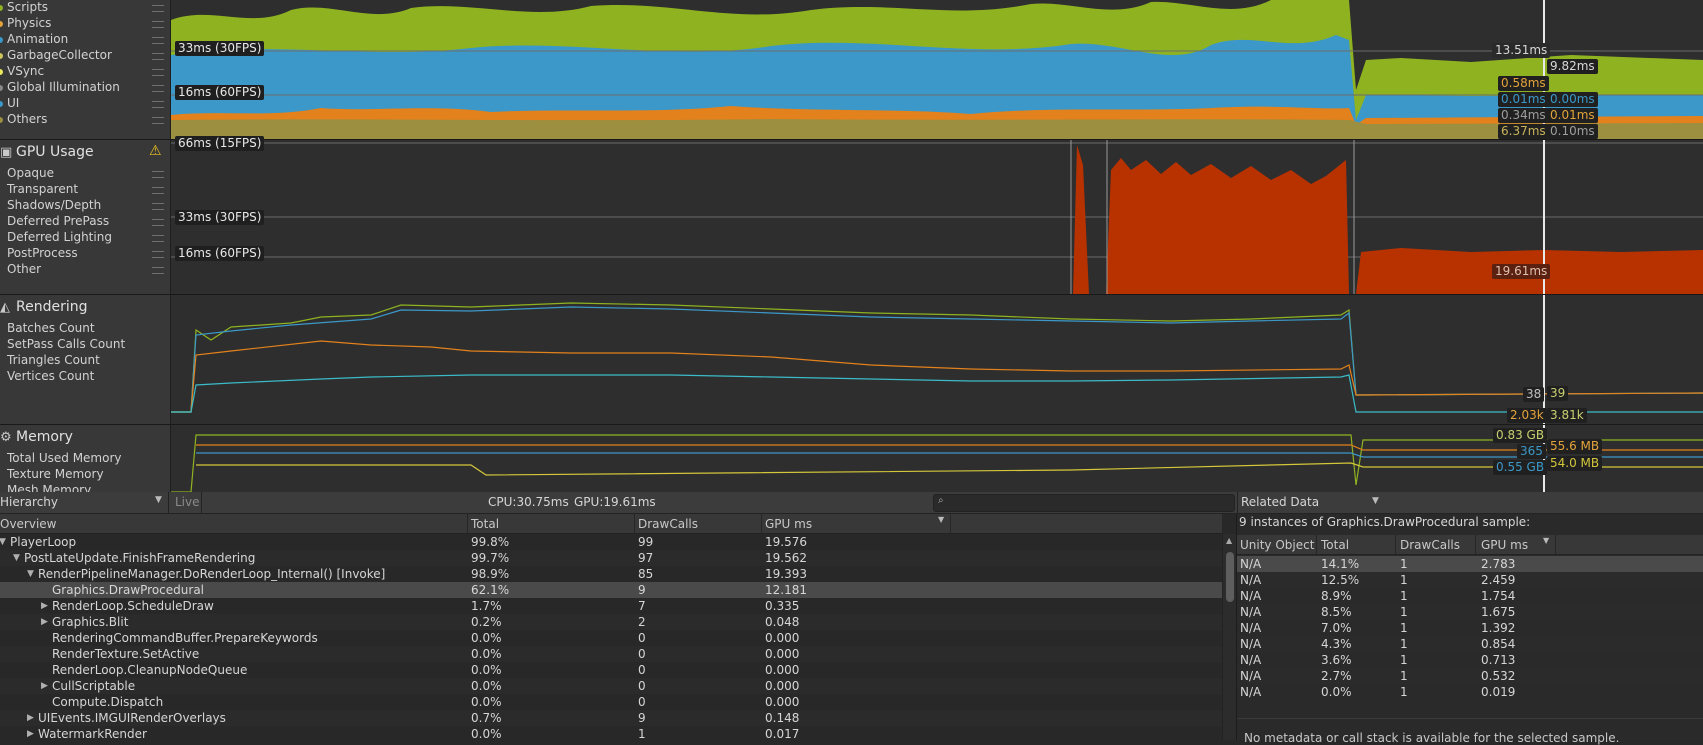  I want to click on cpu-item-physics: Physics, so click(29, 23).